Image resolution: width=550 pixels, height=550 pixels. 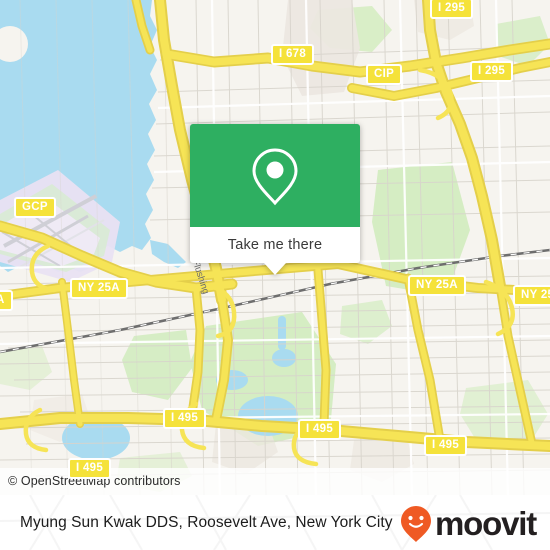 I want to click on shield-gcp: GCP, so click(x=35, y=207).